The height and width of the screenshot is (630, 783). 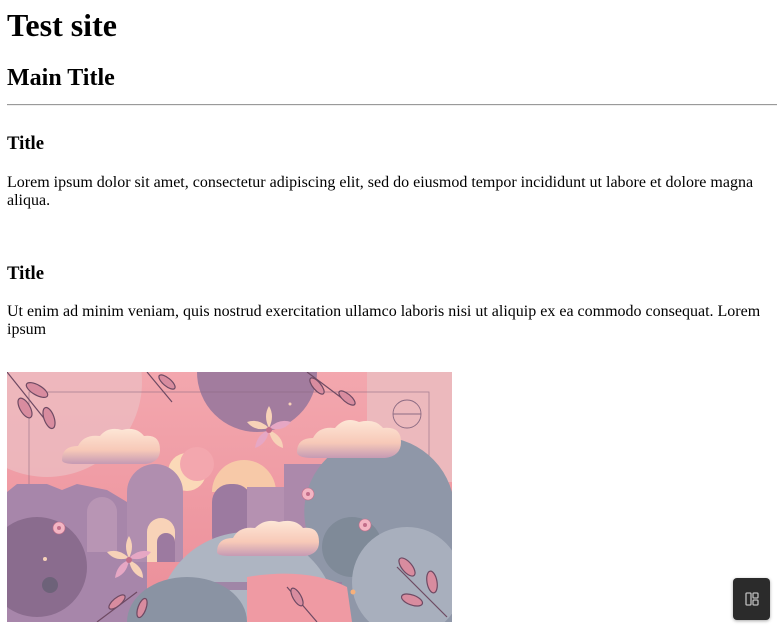 I want to click on main-title: Main Title, so click(x=61, y=78).